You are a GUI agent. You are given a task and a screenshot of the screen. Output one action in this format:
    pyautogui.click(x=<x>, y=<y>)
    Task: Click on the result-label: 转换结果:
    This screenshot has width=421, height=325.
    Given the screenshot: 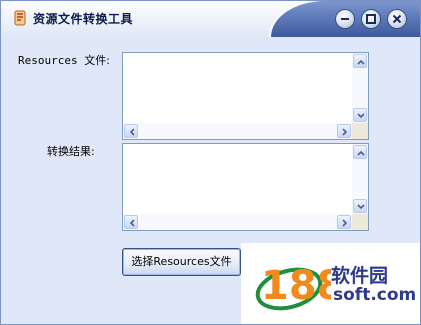 What is the action you would take?
    pyautogui.click(x=71, y=151)
    